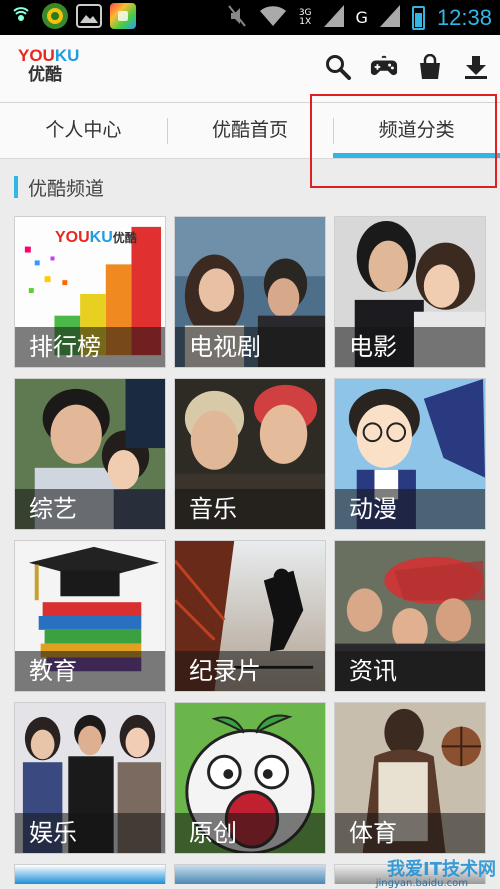  What do you see at coordinates (66, 188) in the screenshot?
I see `section-title: 优酷频道` at bounding box center [66, 188].